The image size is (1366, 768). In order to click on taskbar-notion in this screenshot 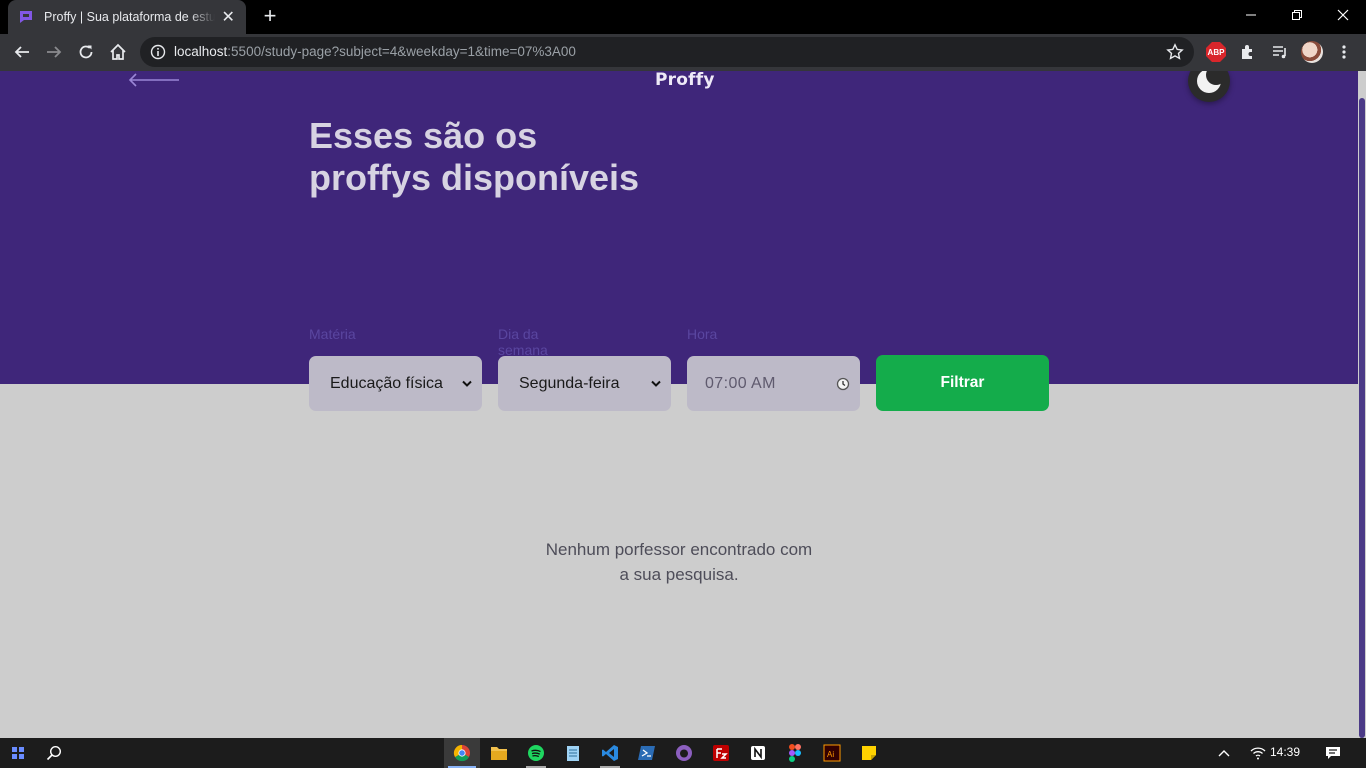, I will do `click(758, 753)`.